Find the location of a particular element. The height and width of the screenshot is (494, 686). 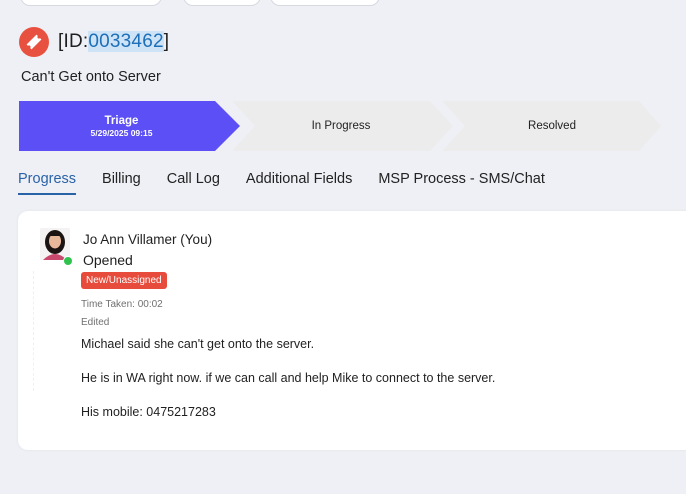

entry-action: Opened is located at coordinates (108, 260).